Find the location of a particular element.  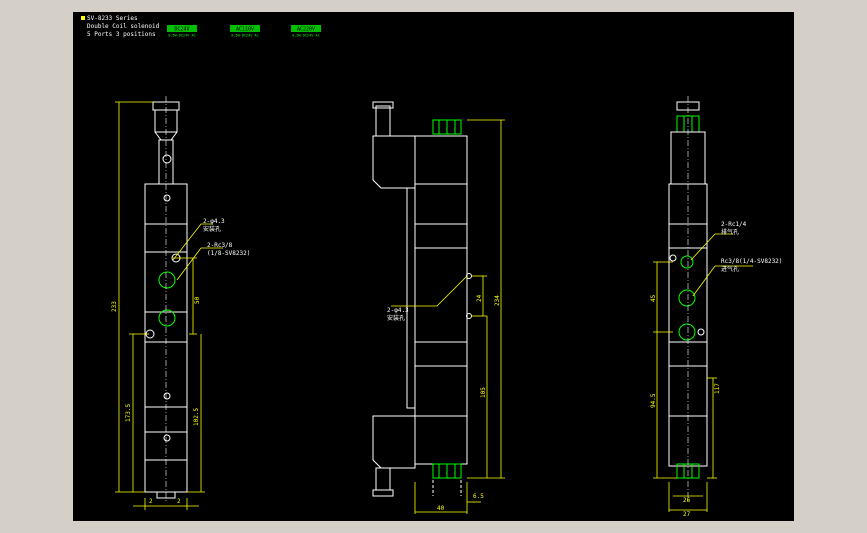

left-callouts: 2-φ4.3 安装孔 2-Rc3/8 (1/8-SV8232) is located at coordinates (226, 237).